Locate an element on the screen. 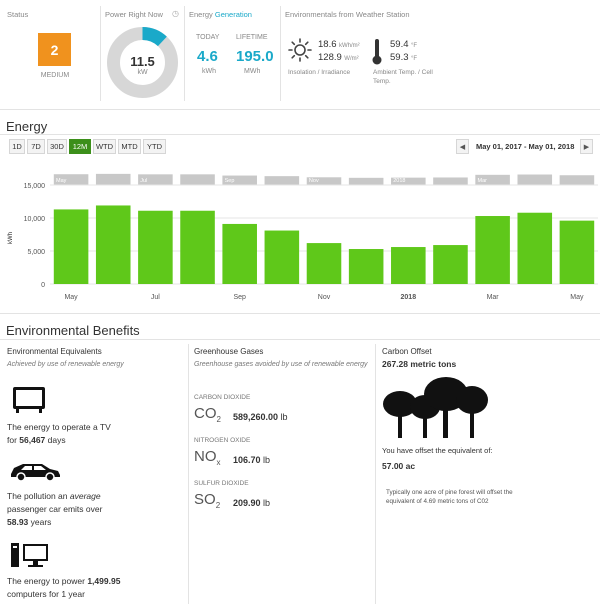 The width and height of the screenshot is (600, 609). ambient-temp-unit: °F is located at coordinates (414, 46).